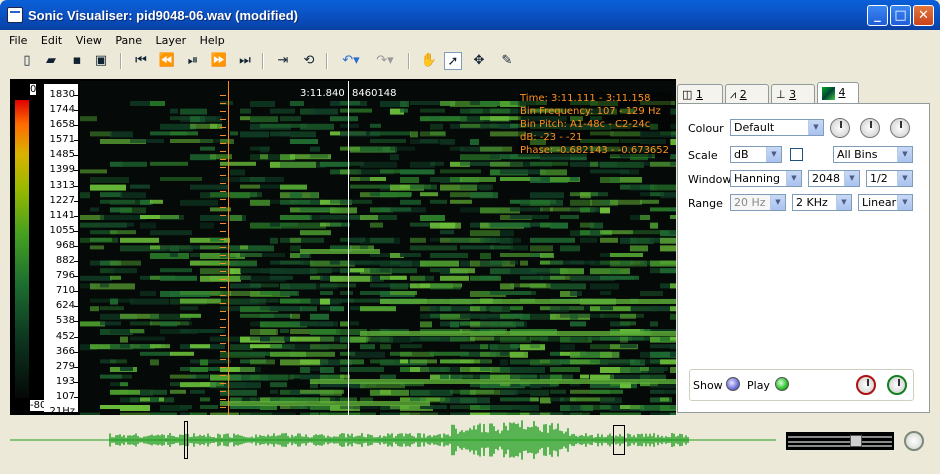  What do you see at coordinates (840, 441) in the screenshot?
I see `playback-level-meter` at bounding box center [840, 441].